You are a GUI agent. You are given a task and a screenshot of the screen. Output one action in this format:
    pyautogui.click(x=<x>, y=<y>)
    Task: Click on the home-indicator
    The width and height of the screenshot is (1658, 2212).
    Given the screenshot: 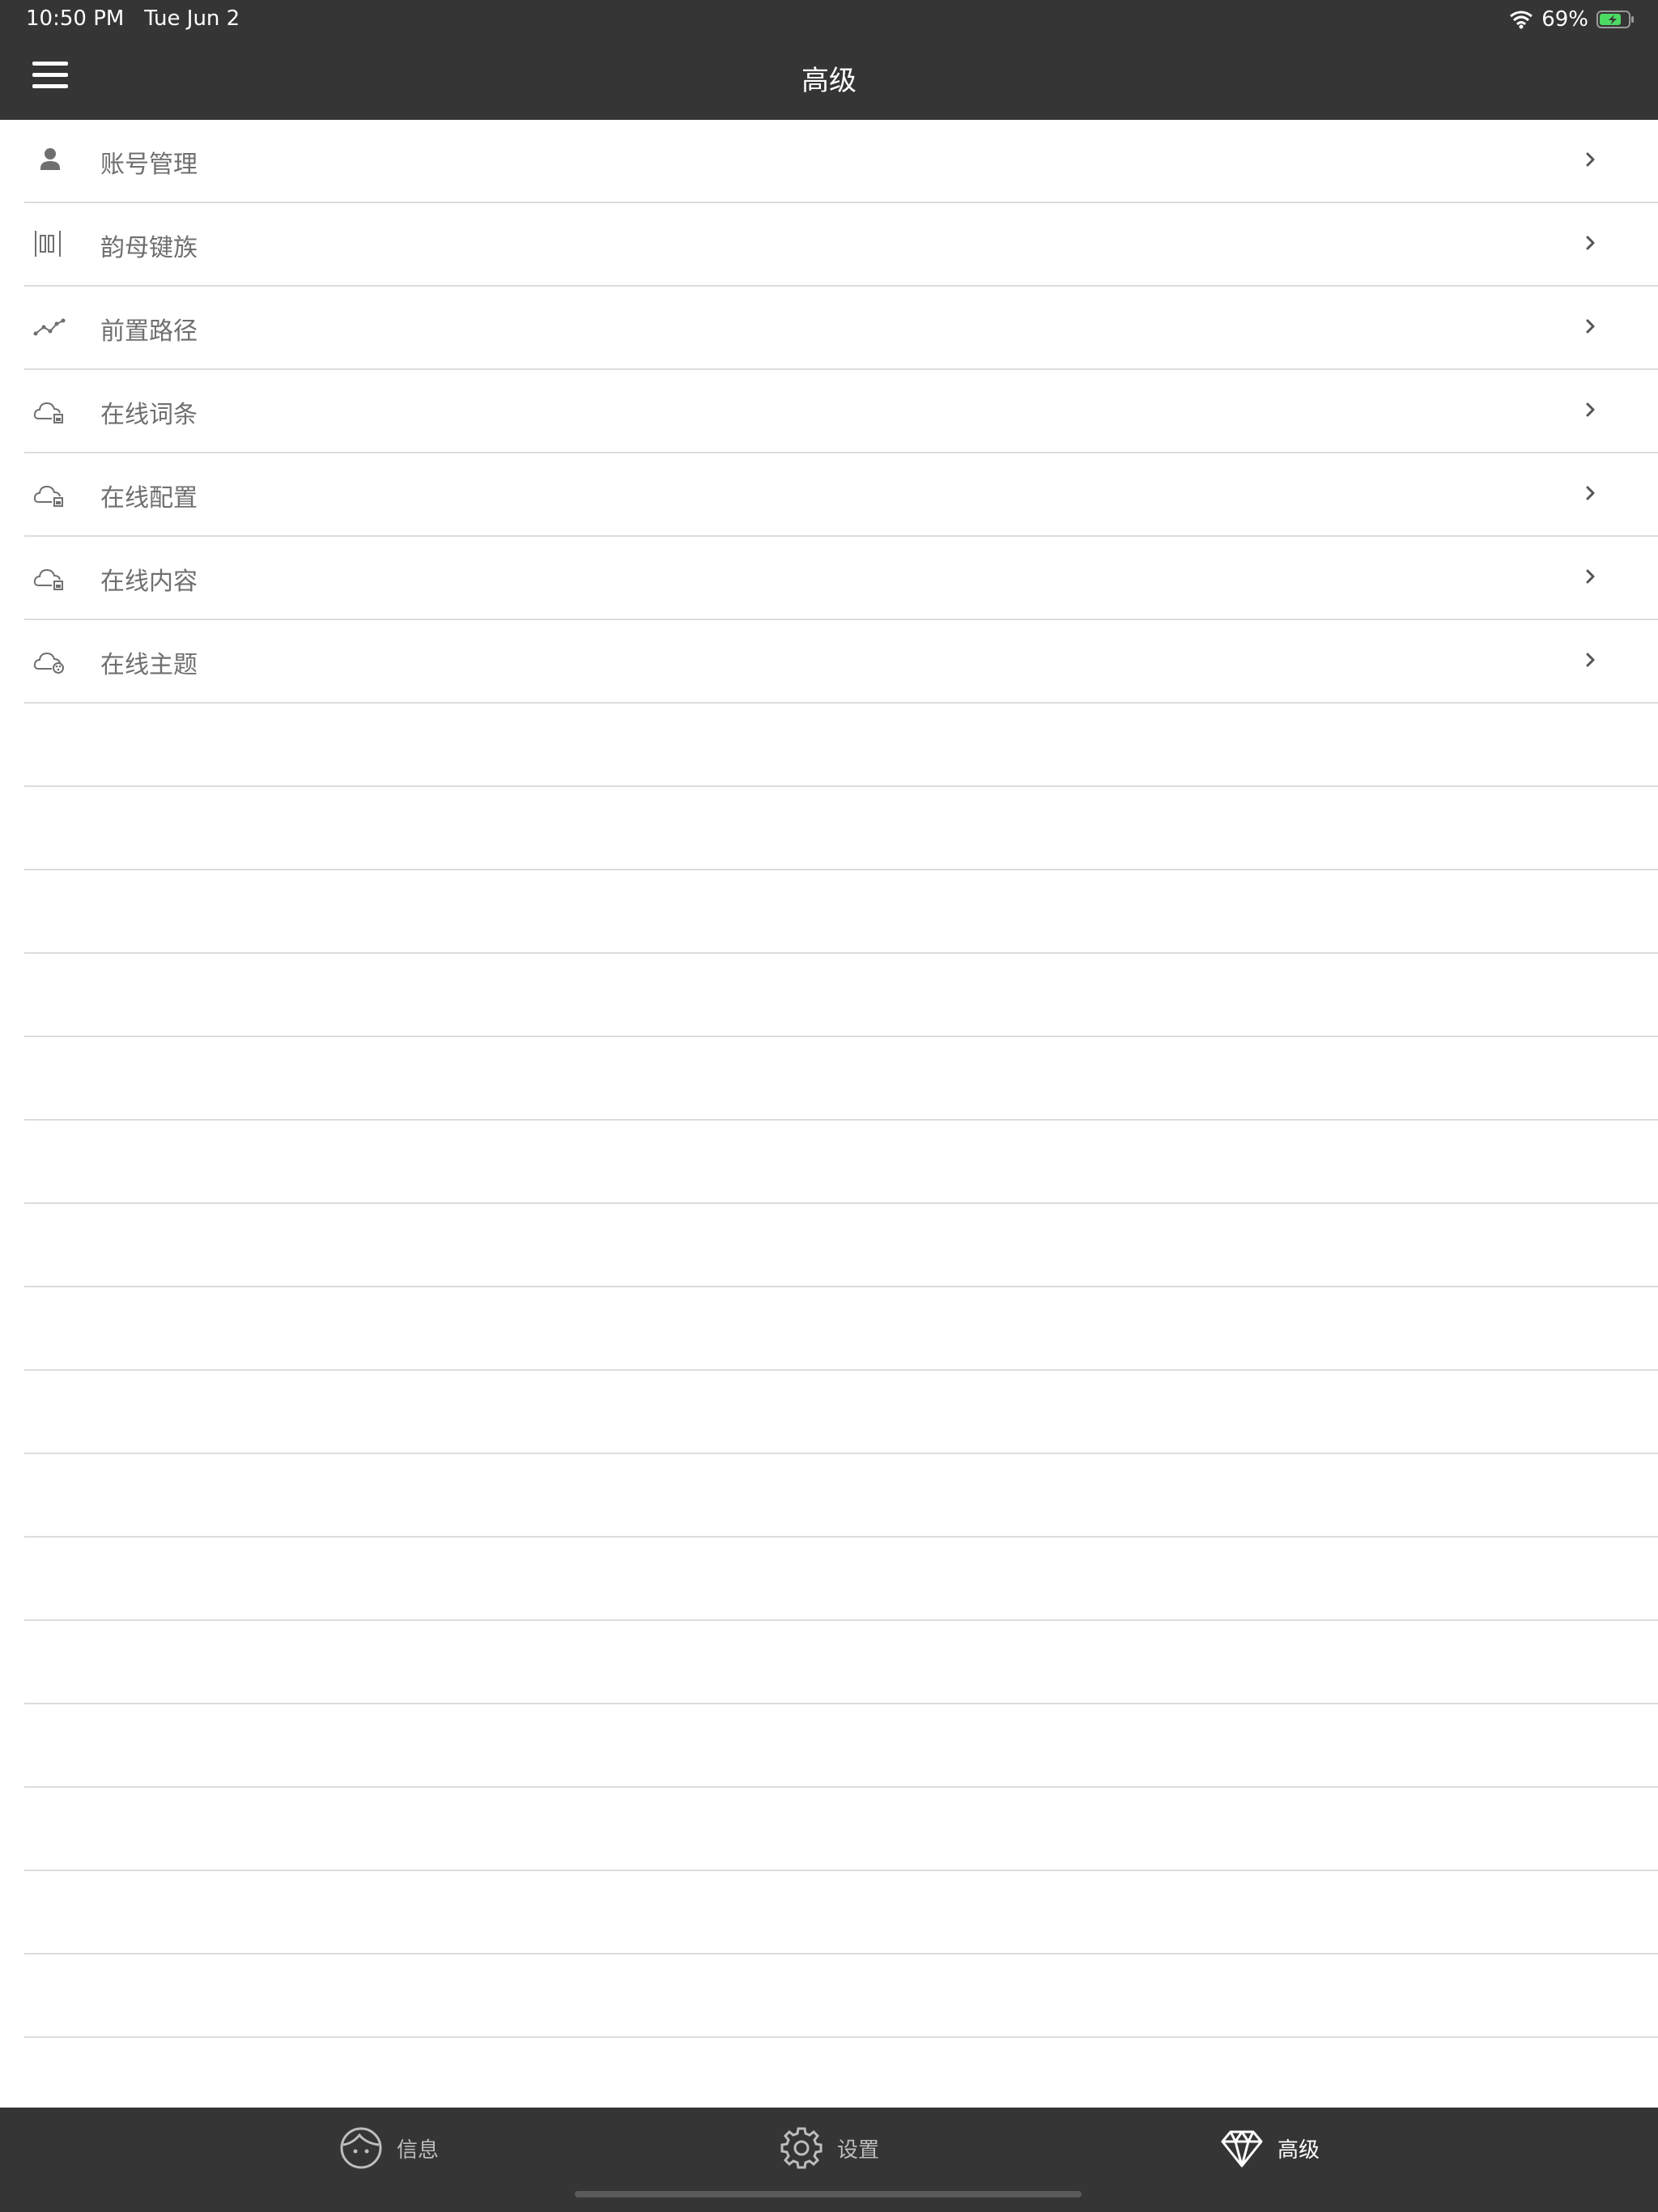 What is the action you would take?
    pyautogui.click(x=828, y=2194)
    